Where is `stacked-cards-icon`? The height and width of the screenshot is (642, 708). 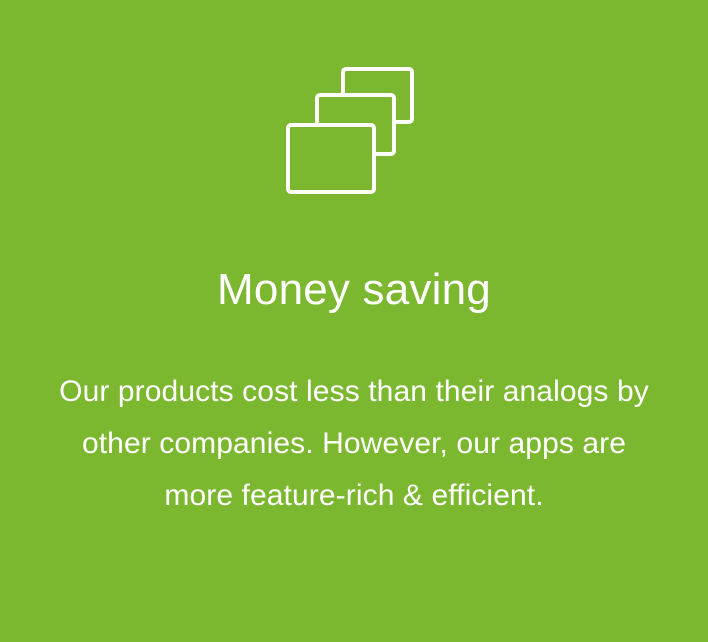
stacked-cards-icon is located at coordinates (350, 130).